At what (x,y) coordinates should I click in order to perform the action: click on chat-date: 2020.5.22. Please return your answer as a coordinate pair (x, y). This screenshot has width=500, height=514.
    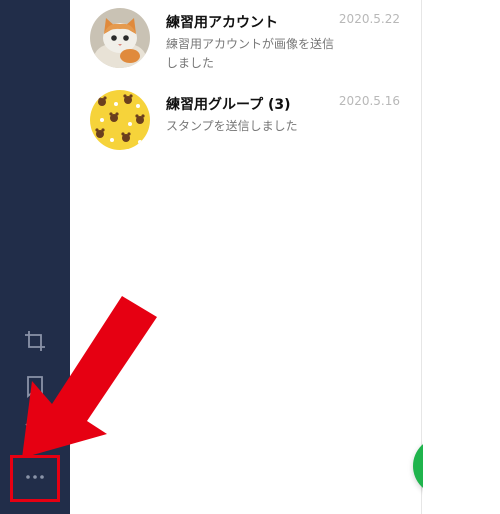
    Looking at the image, I should click on (369, 19).